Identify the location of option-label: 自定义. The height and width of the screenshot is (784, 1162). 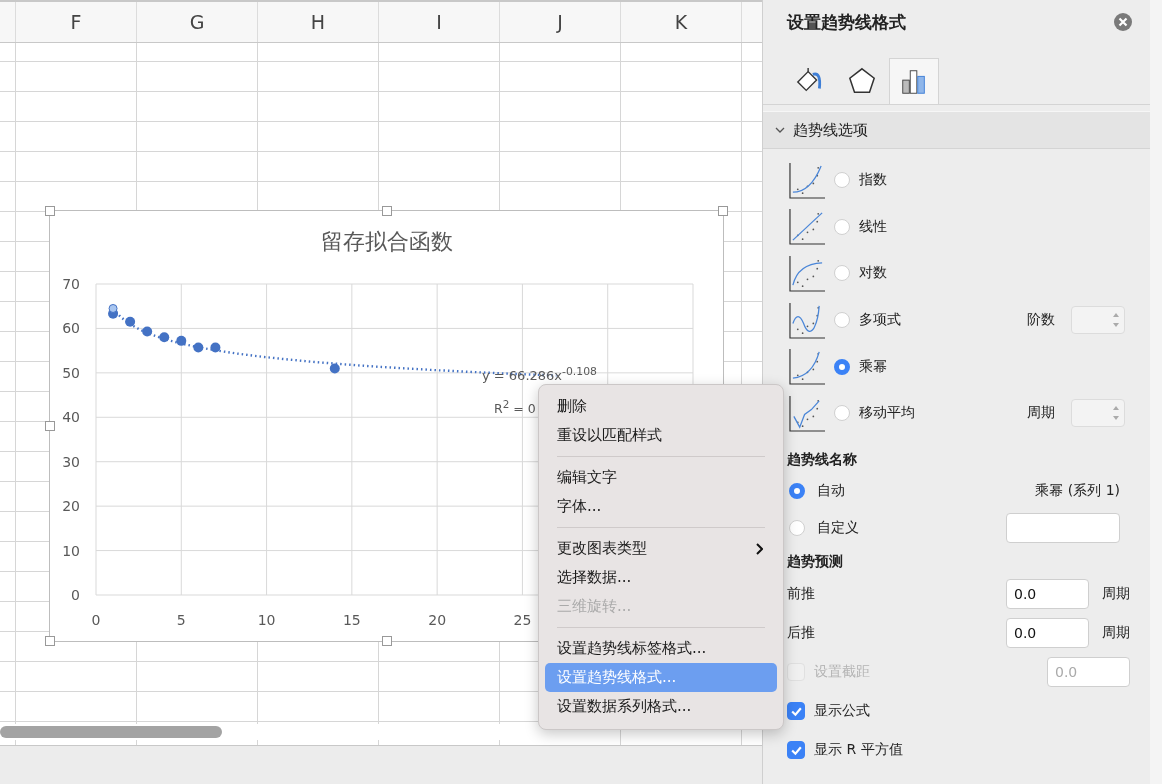
(838, 528).